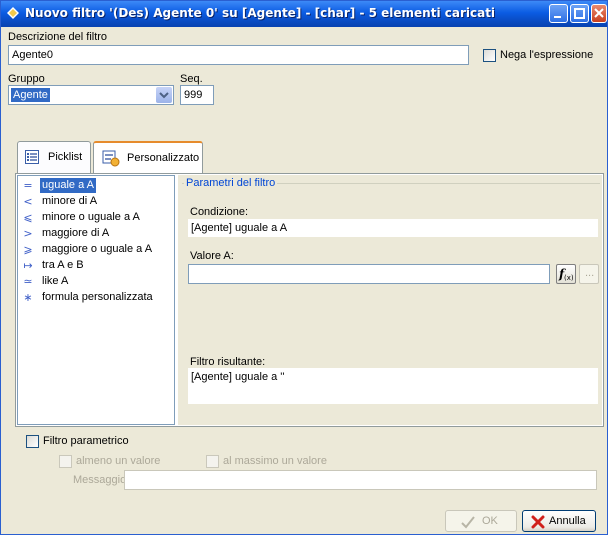 The height and width of the screenshot is (535, 608). What do you see at coordinates (468, 522) in the screenshot?
I see `checkmark-icon` at bounding box center [468, 522].